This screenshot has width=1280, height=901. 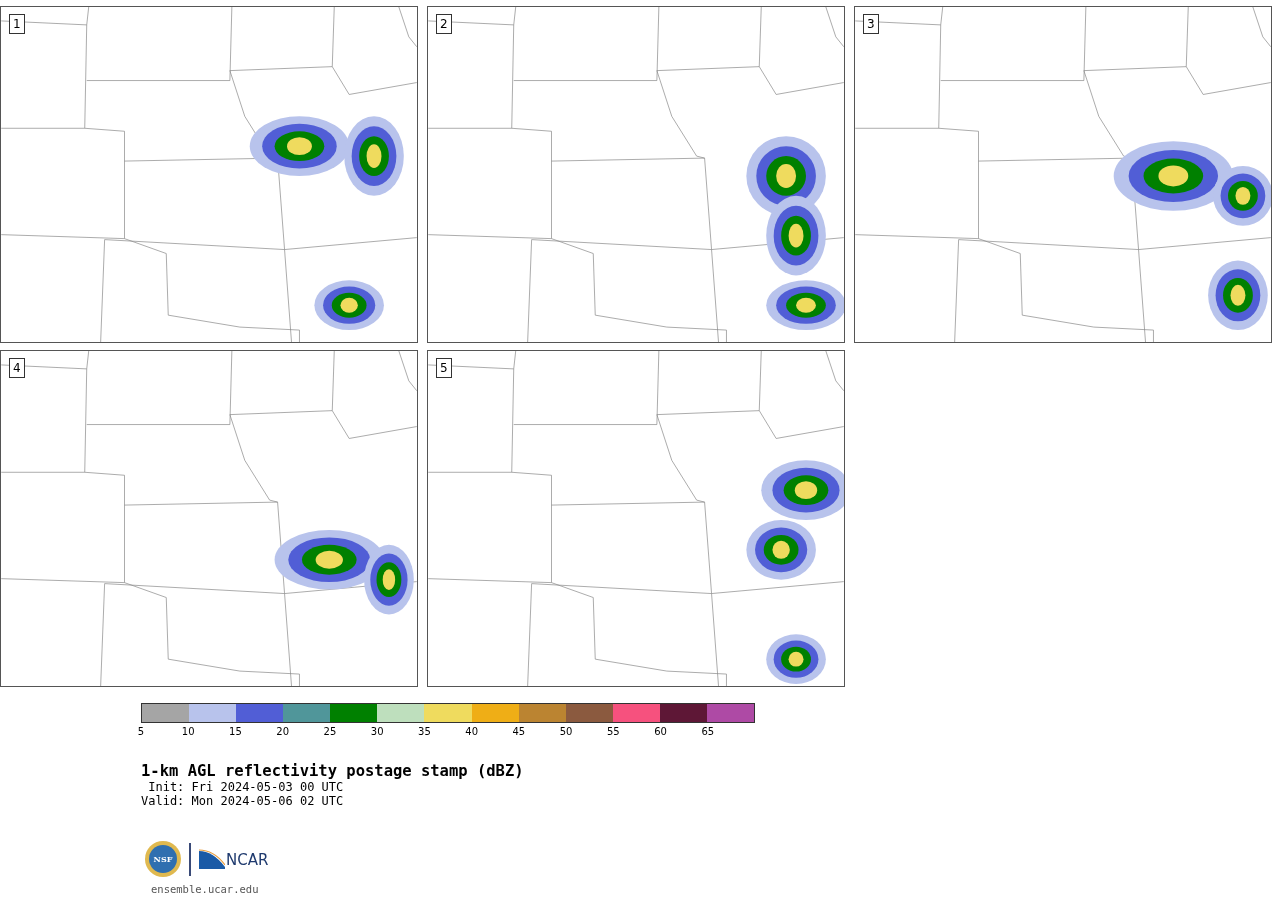 What do you see at coordinates (188, 732) in the screenshot?
I see `scale-tick-label: 10` at bounding box center [188, 732].